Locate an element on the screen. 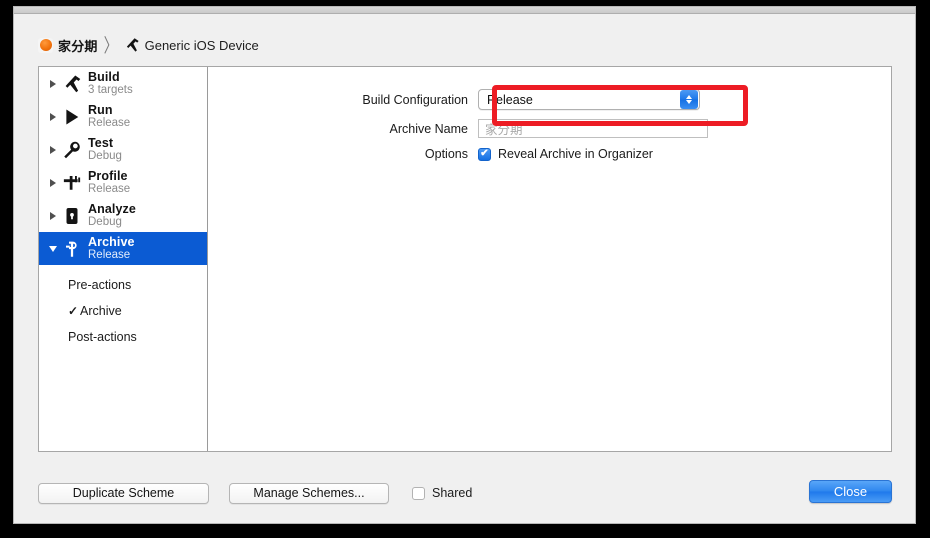  sidebar-item-build: Build 3 targets is located at coordinates (123, 83).